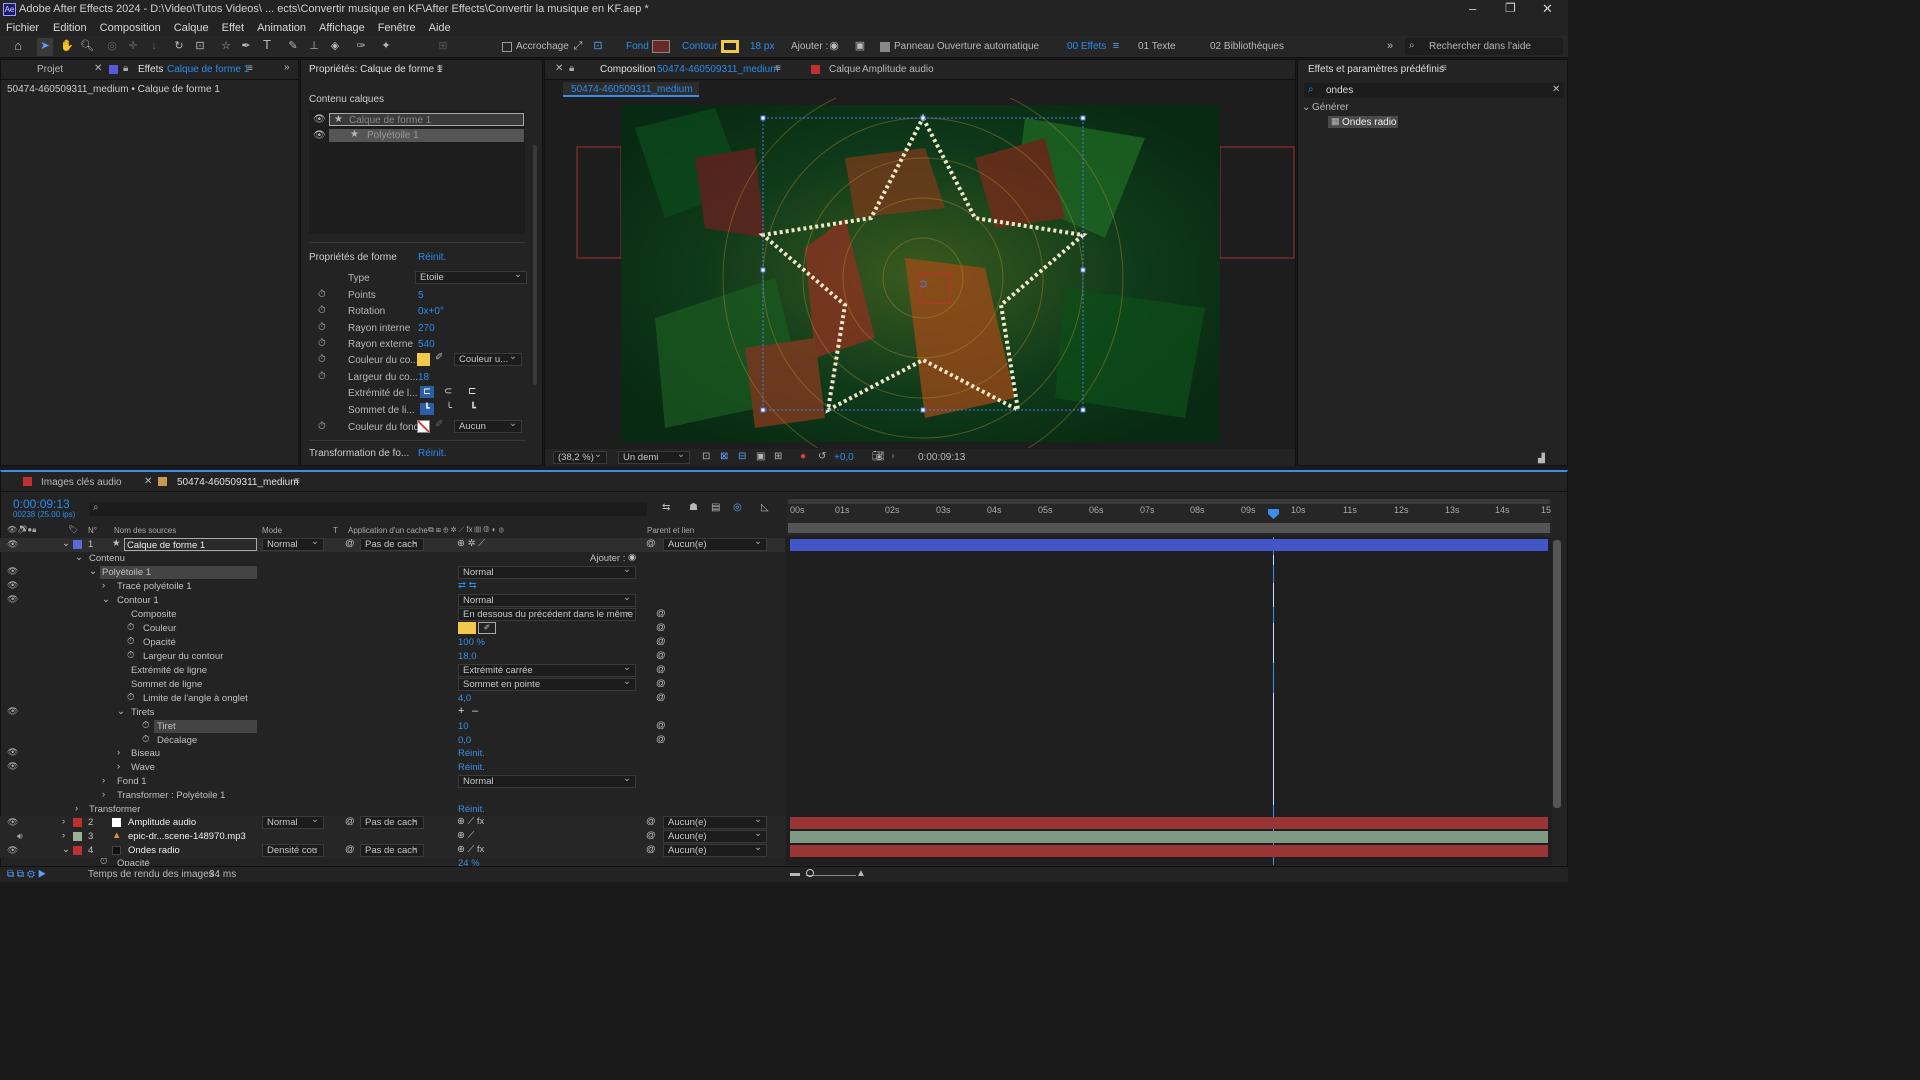  What do you see at coordinates (471, 276) in the screenshot?
I see `prop-type-select: Etoile` at bounding box center [471, 276].